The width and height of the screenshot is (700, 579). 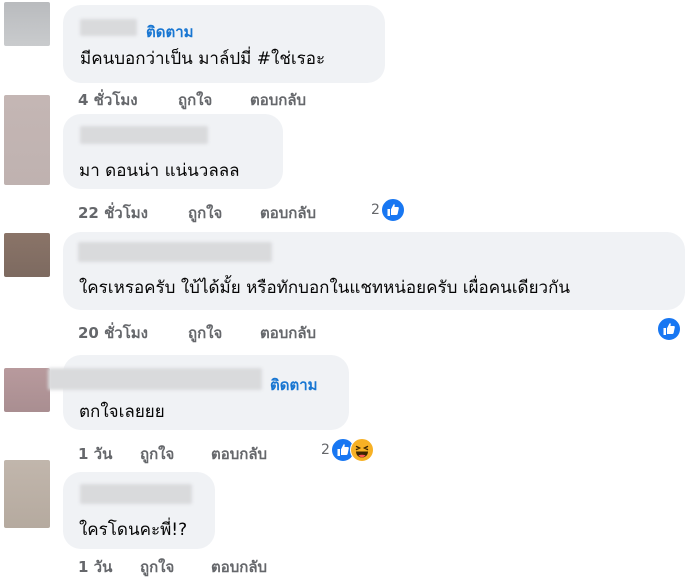 I want to click on comment-timestamp: 20 ชั่วโมง, so click(x=113, y=333).